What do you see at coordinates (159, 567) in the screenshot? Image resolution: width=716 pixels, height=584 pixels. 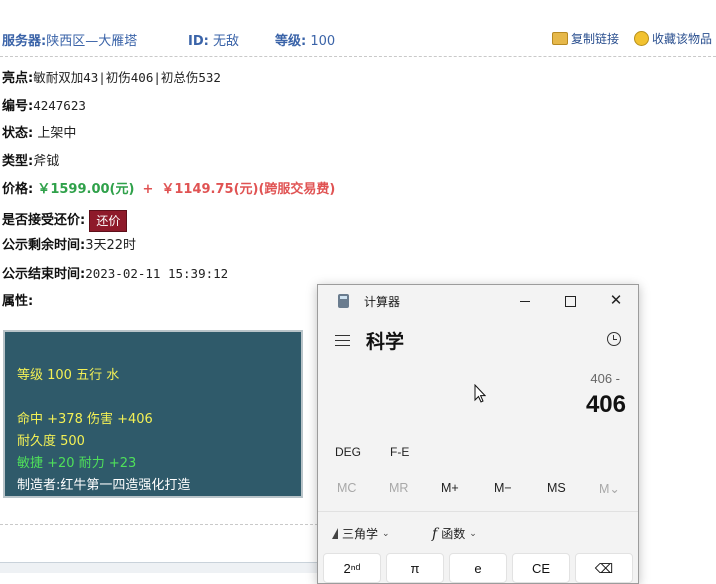 I see `bottom-strip` at bounding box center [159, 567].